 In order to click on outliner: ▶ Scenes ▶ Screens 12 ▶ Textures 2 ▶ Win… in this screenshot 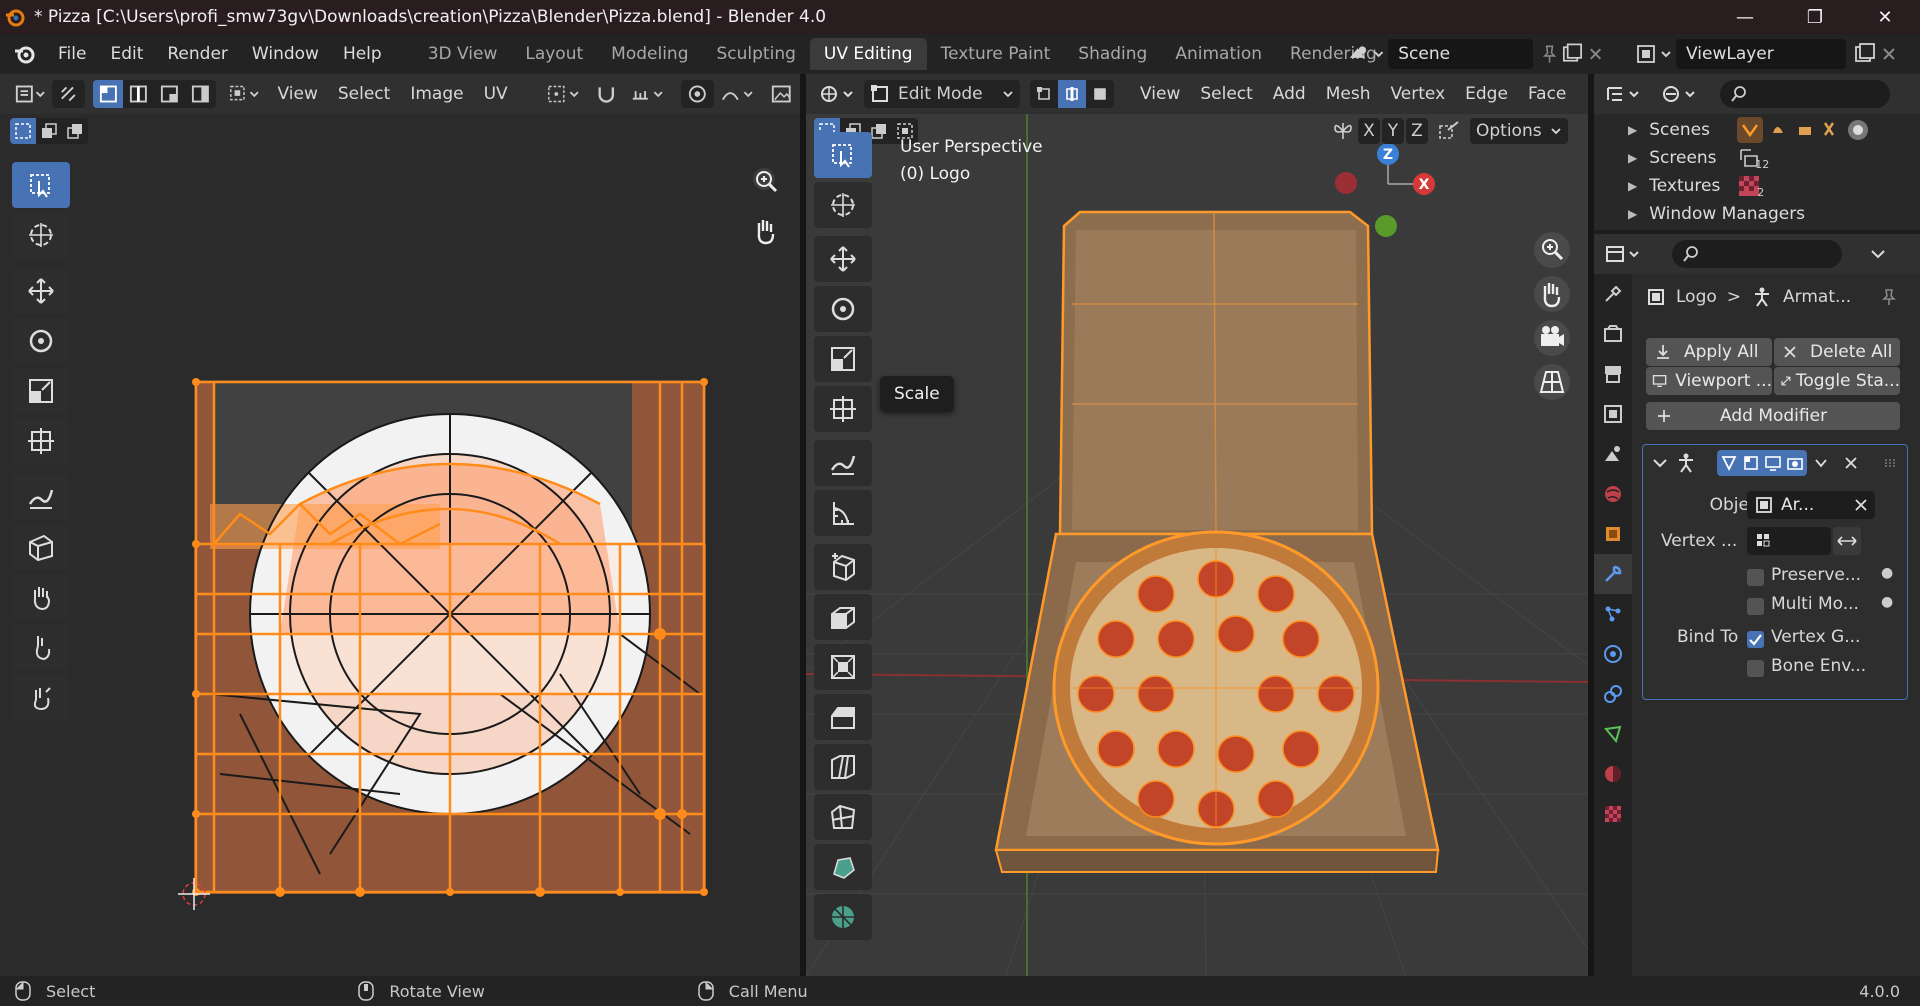, I will do `click(1757, 152)`.